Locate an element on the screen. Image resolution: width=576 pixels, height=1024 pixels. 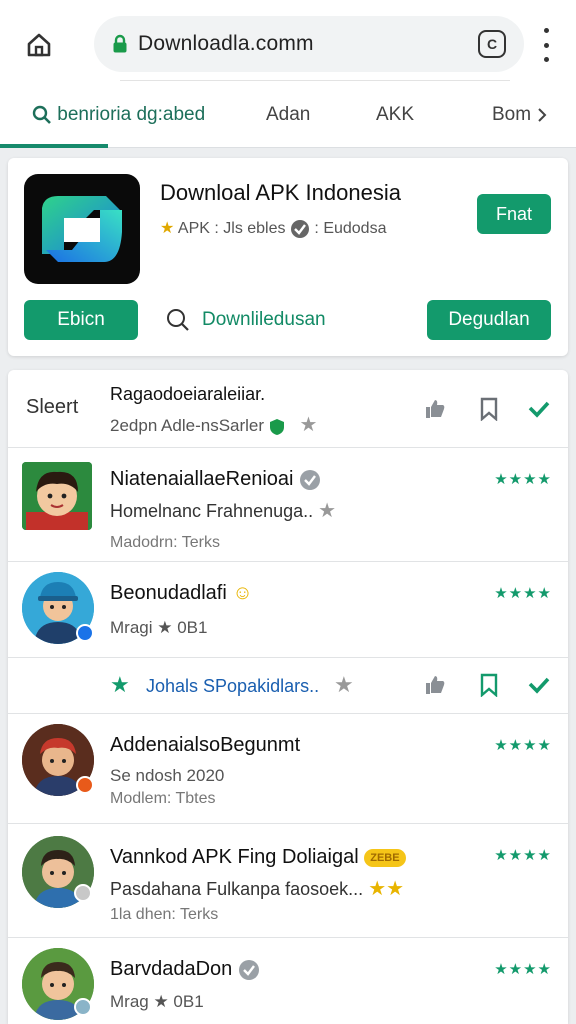
app-subtitle-part2: : Eudodsa is located at coordinates (350, 228).